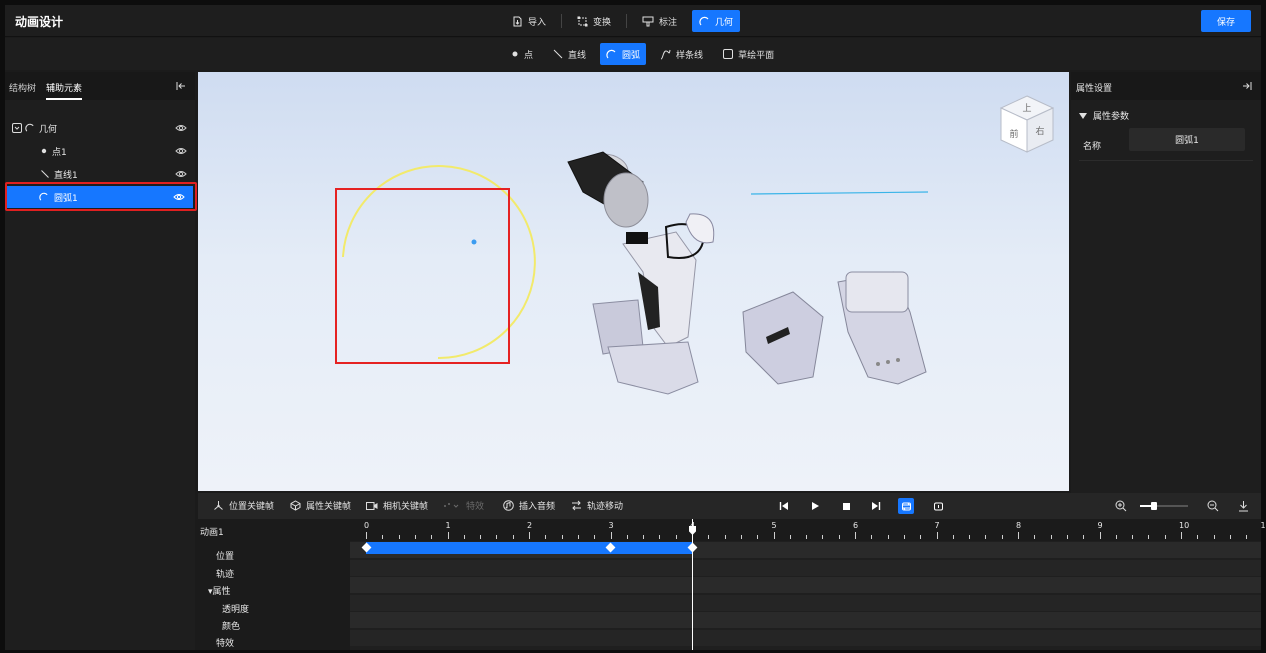 Image resolution: width=1266 pixels, height=653 pixels. Describe the element at coordinates (594, 21) in the screenshot. I see `transform-button: 变换` at that location.